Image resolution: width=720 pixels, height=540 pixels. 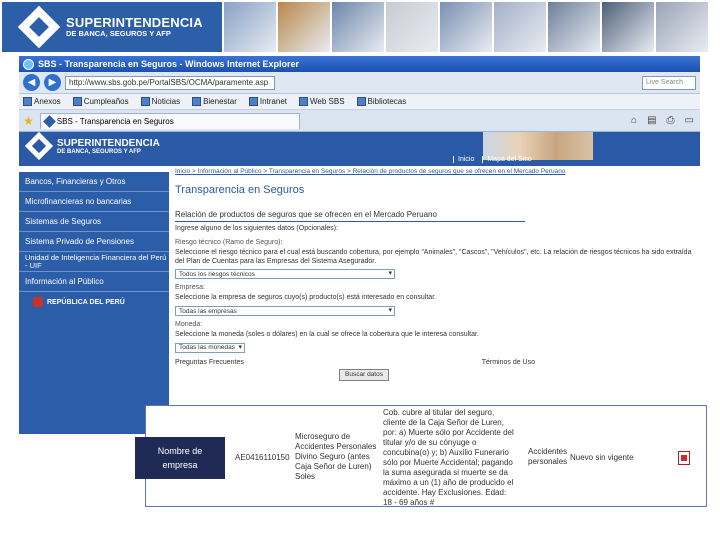 I want to click on feeds-icon: ▤, so click(x=651, y=120).